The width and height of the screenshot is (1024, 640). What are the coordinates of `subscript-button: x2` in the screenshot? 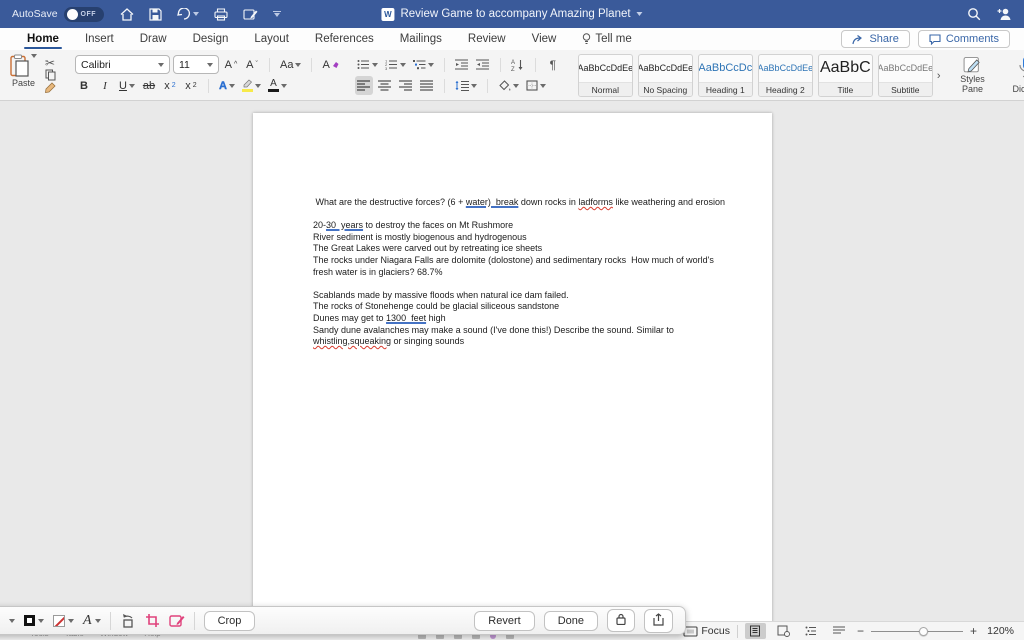 It's located at (170, 85).